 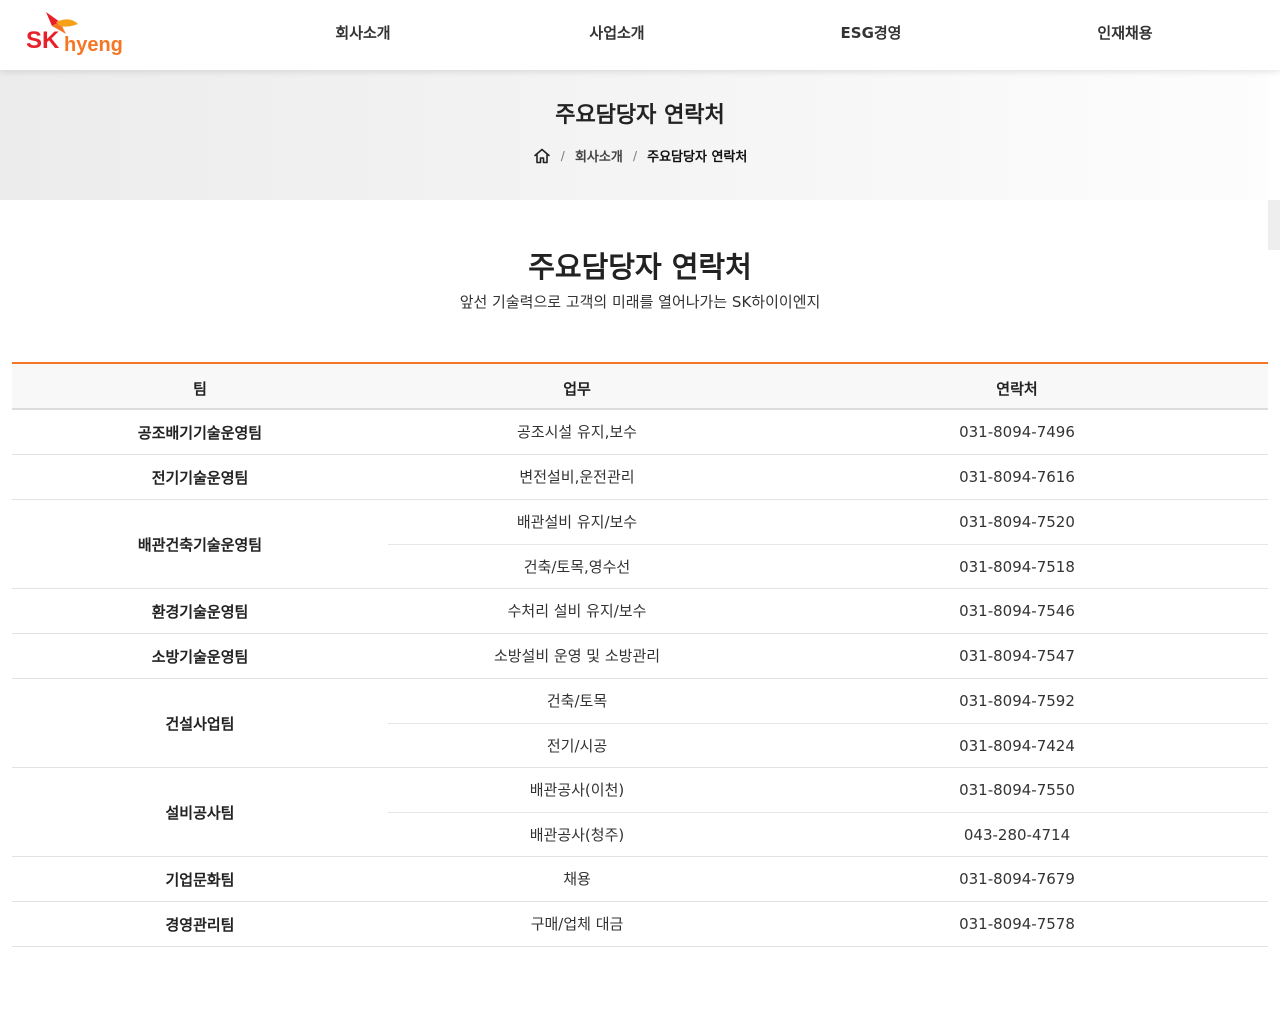 What do you see at coordinates (577, 477) in the screenshot?
I see `duty-cell: 변전설비,운전관리` at bounding box center [577, 477].